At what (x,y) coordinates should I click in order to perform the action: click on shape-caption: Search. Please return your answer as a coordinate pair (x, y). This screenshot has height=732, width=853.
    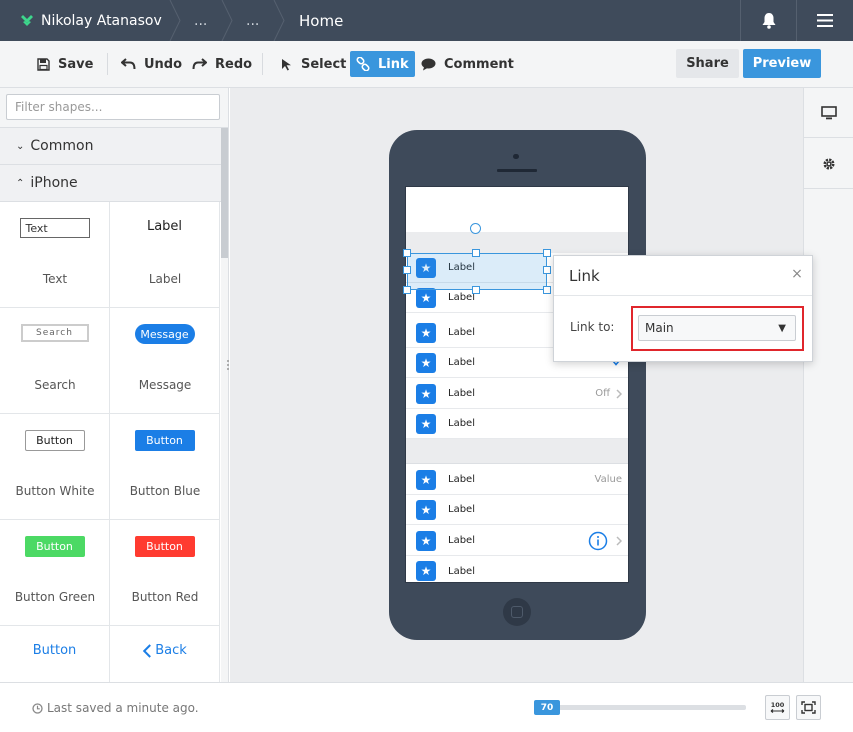
    Looking at the image, I should click on (55, 385).